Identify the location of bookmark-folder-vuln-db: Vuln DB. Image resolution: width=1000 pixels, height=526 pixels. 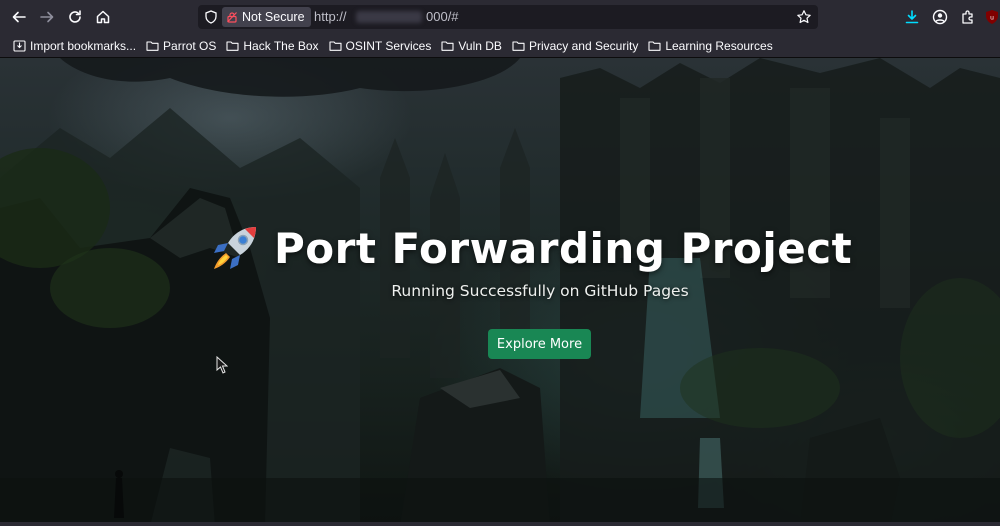
(471, 46).